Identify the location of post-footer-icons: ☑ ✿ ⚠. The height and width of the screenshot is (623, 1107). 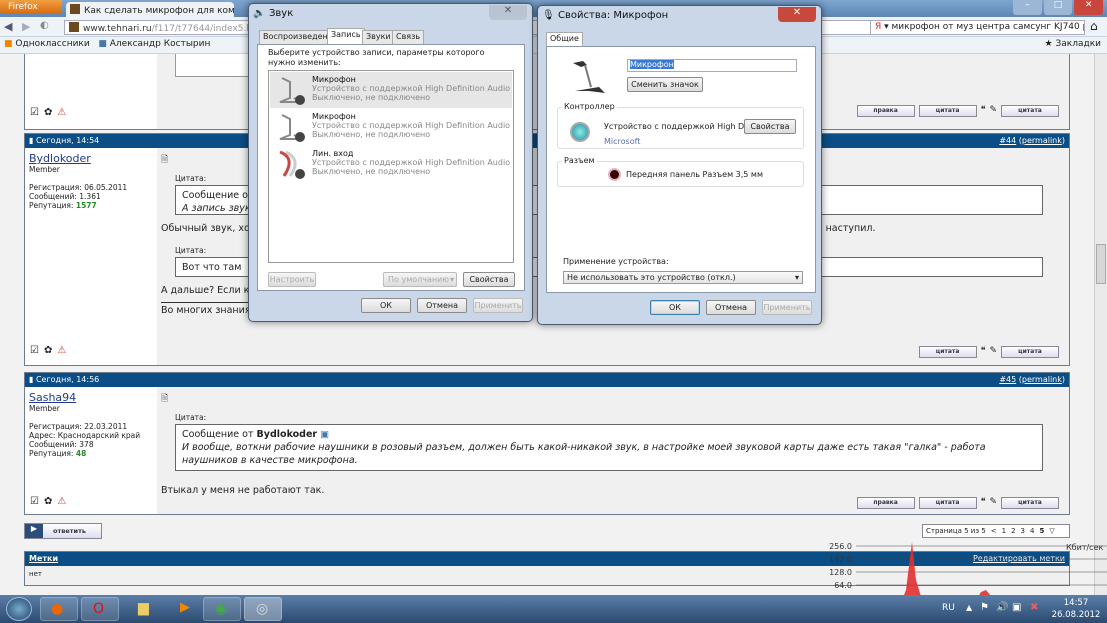
(48, 112).